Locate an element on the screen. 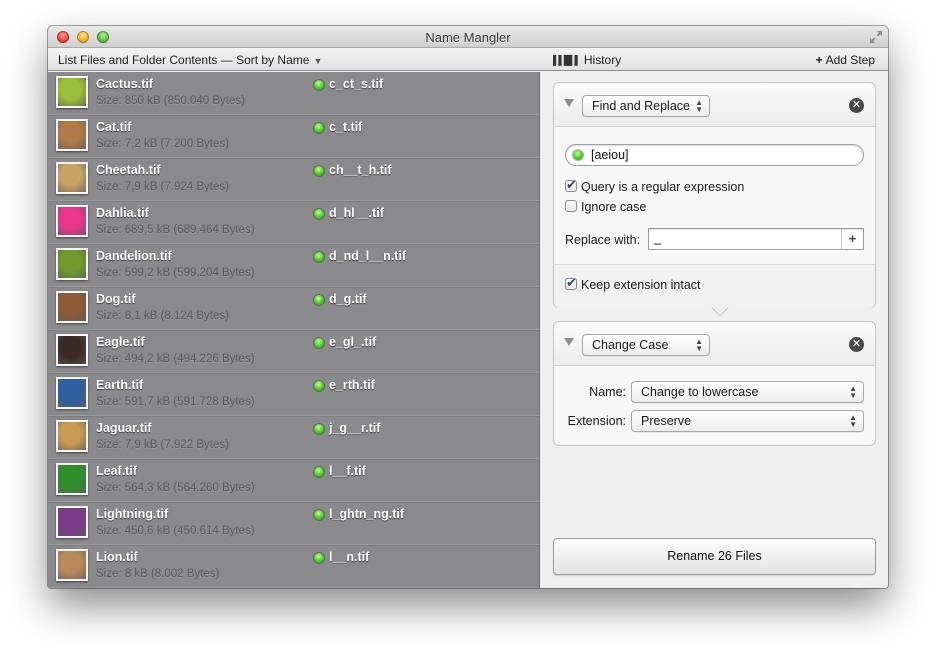 Image resolution: width=937 pixels, height=659 pixels. title-bar: Name Mangler is located at coordinates (468, 37).